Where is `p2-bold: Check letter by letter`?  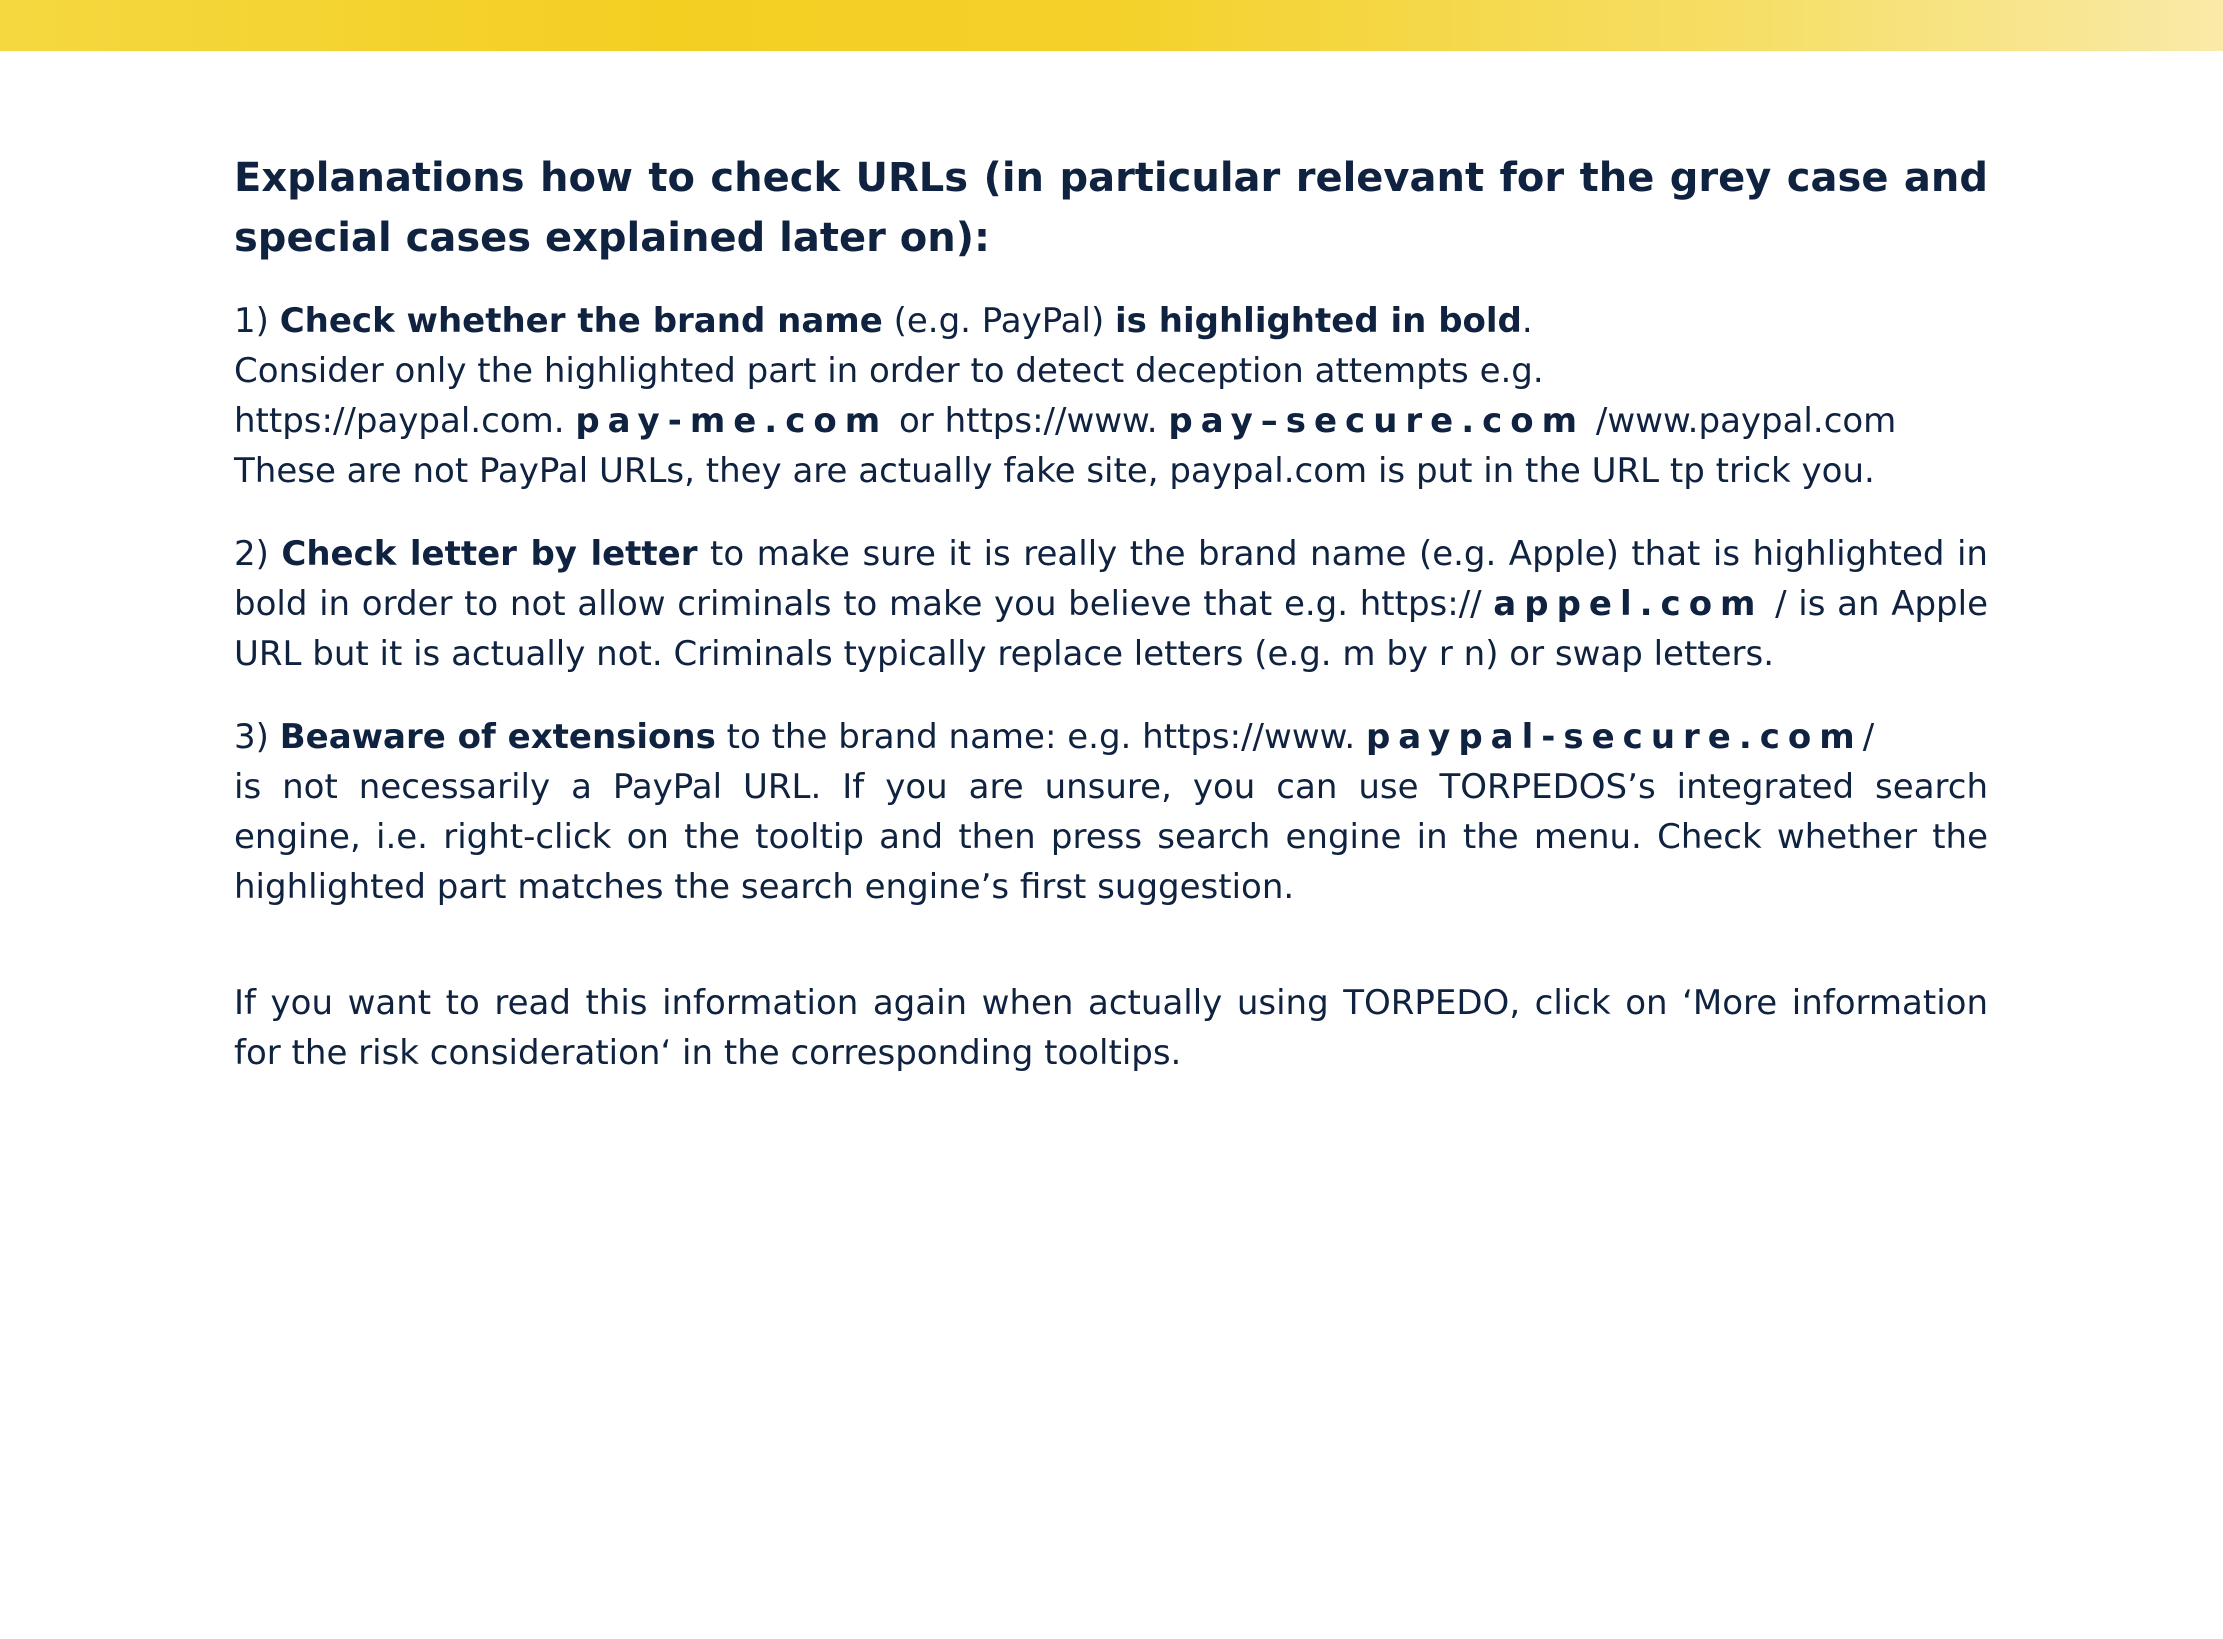
p2-bold: Check letter by letter is located at coordinates (489, 554).